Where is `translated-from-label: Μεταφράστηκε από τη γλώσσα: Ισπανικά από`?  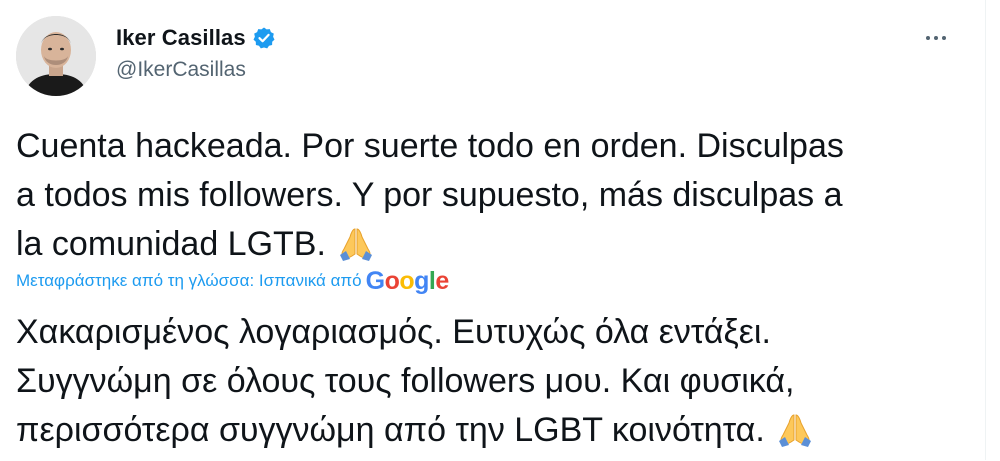 translated-from-label: Μεταφράστηκε από τη γλώσσα: Ισπανικά από is located at coordinates (189, 281).